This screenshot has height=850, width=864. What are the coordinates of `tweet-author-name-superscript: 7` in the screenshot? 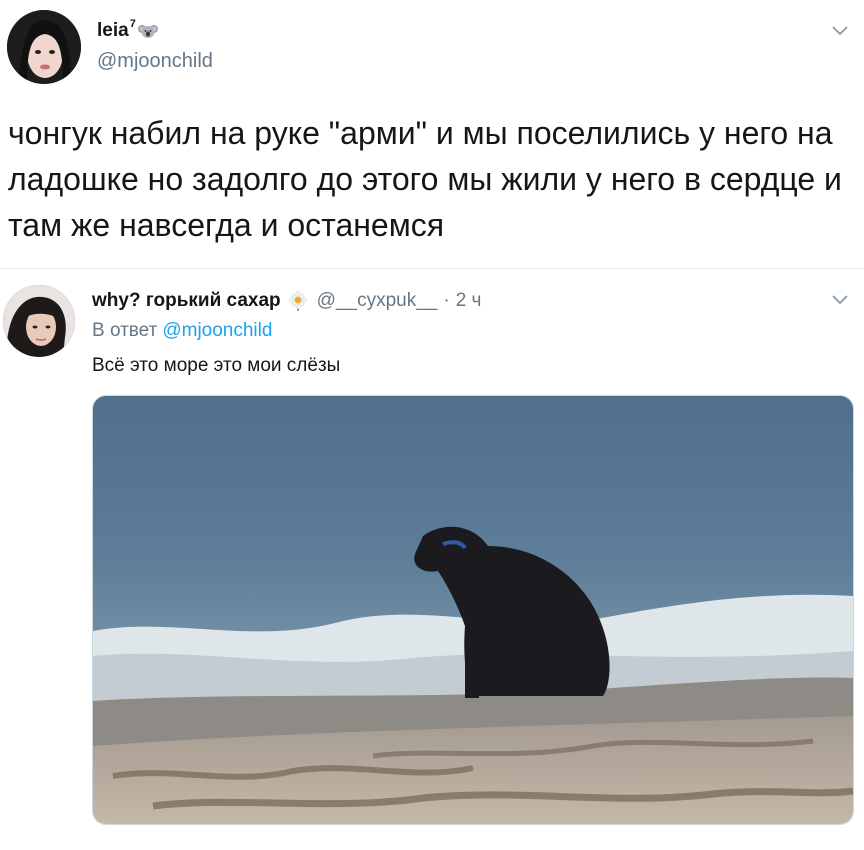 It's located at (132, 24).